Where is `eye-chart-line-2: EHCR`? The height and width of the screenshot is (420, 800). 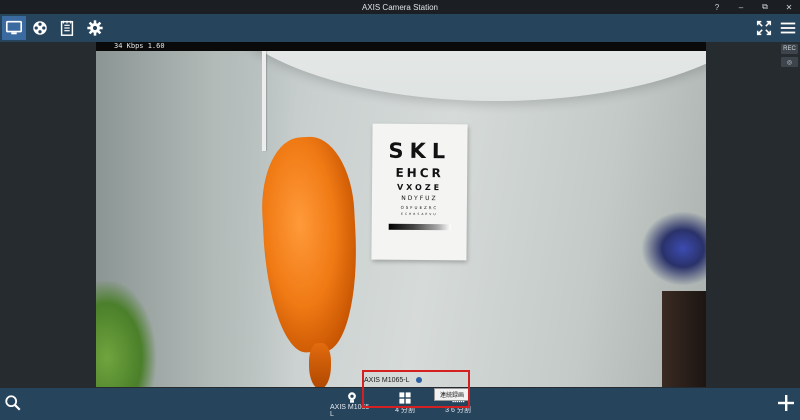
eye-chart-line-2: EHCR is located at coordinates (419, 173).